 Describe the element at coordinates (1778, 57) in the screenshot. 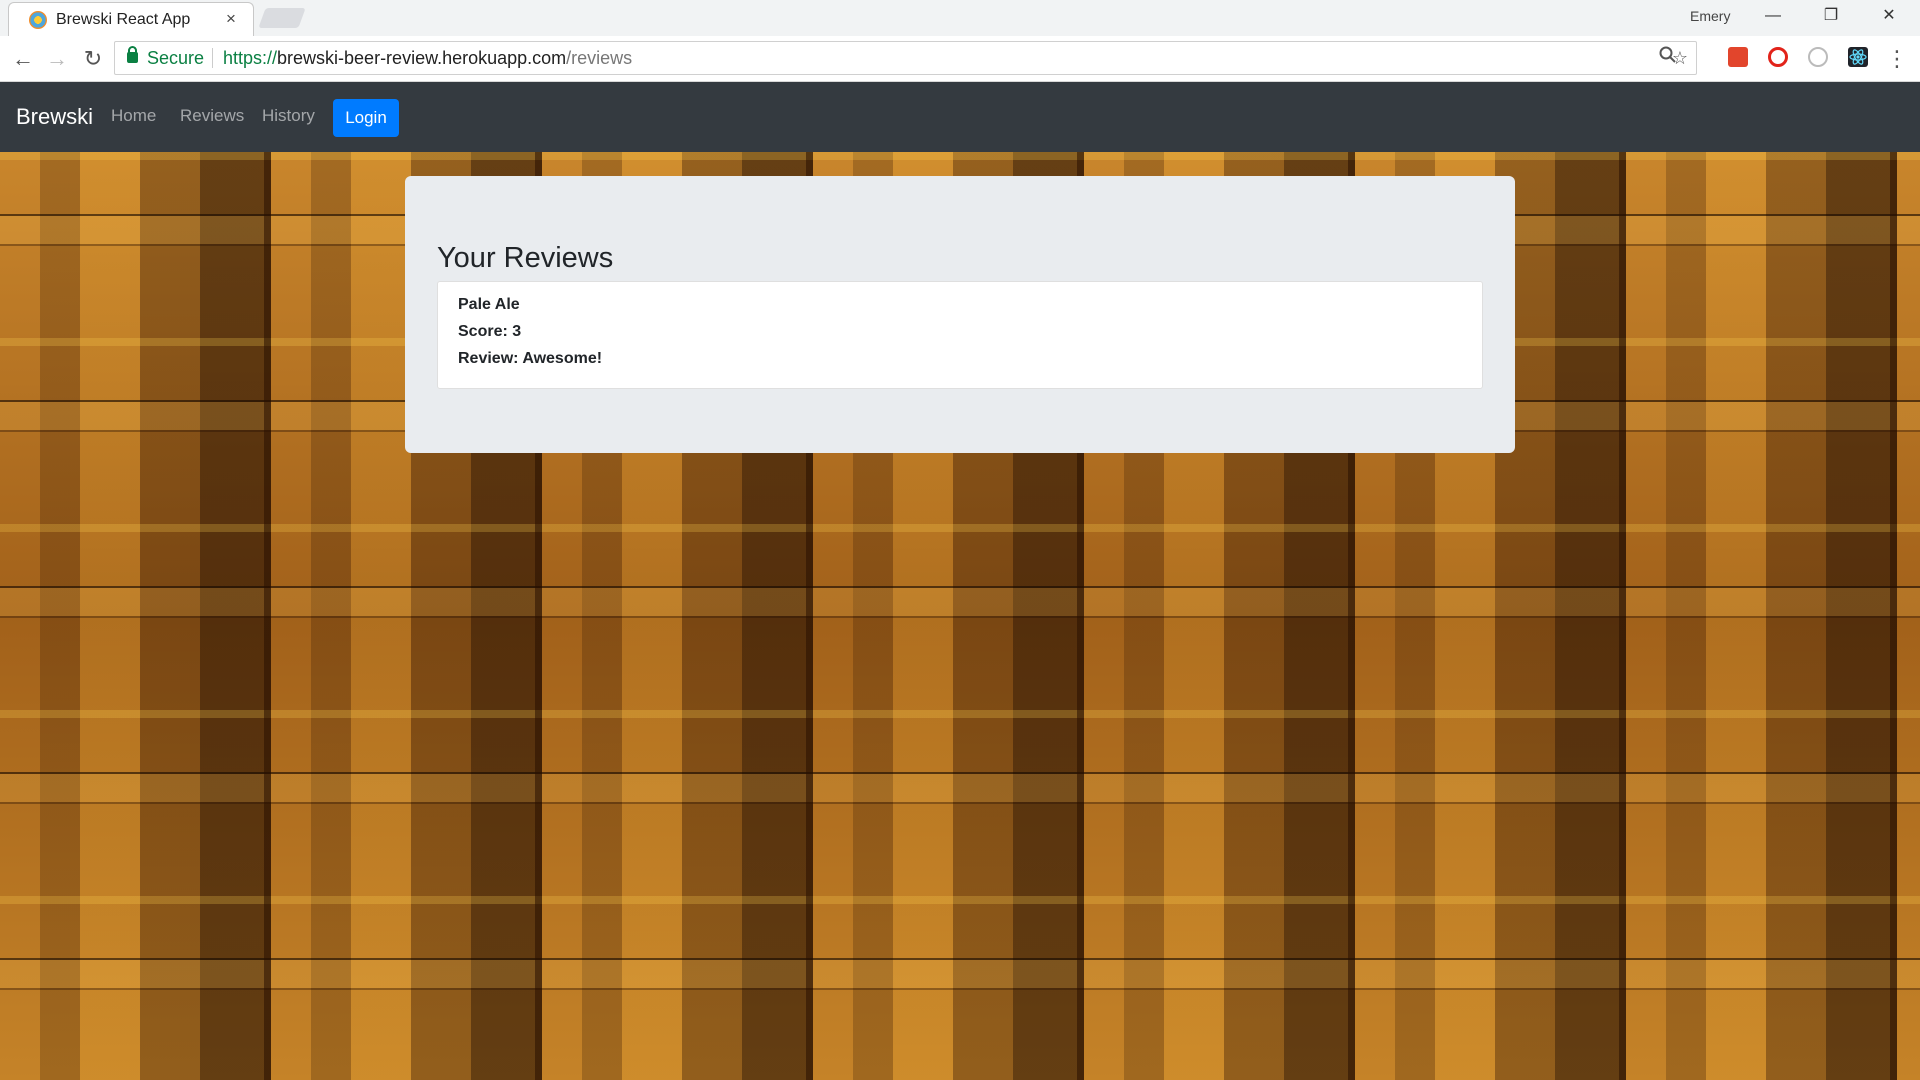

I see `opera-icon` at that location.